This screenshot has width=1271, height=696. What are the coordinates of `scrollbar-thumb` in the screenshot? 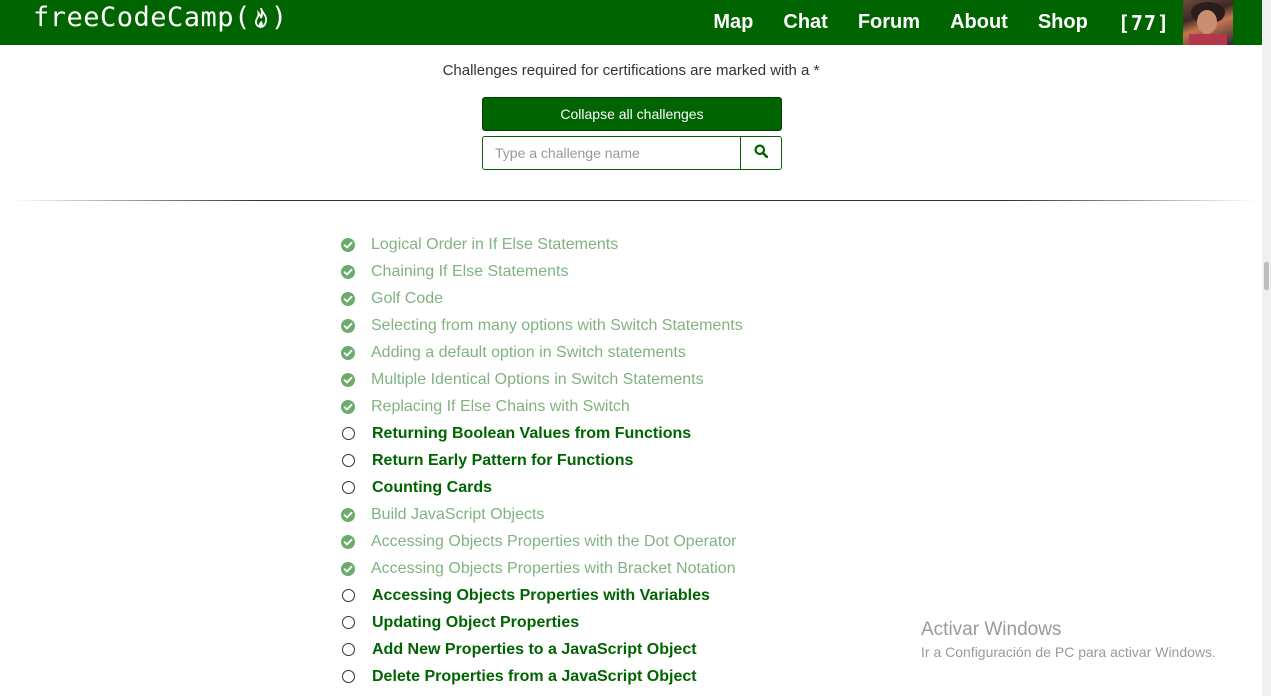 It's located at (1266, 276).